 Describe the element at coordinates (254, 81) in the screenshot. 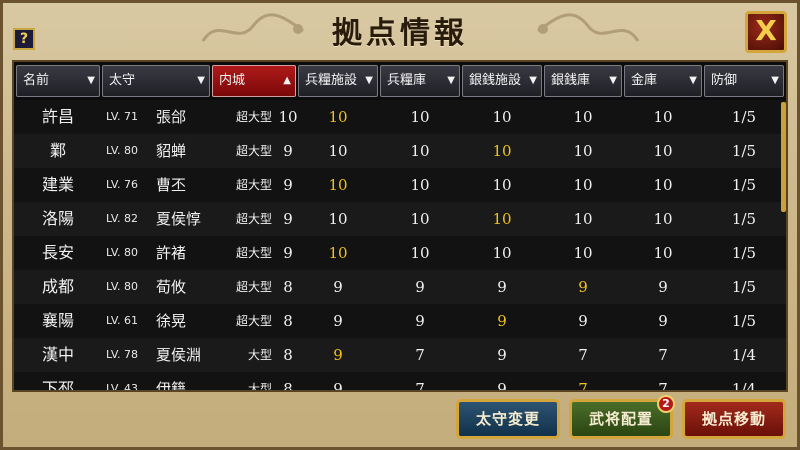

I see `column-header-inner-castle: 内城 ▲` at that location.